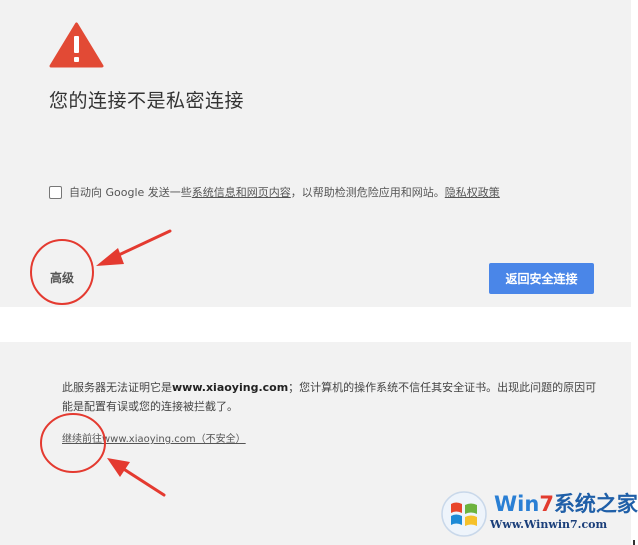 The image size is (638, 545). I want to click on watermark-brand: Win7系统之家, so click(566, 503).